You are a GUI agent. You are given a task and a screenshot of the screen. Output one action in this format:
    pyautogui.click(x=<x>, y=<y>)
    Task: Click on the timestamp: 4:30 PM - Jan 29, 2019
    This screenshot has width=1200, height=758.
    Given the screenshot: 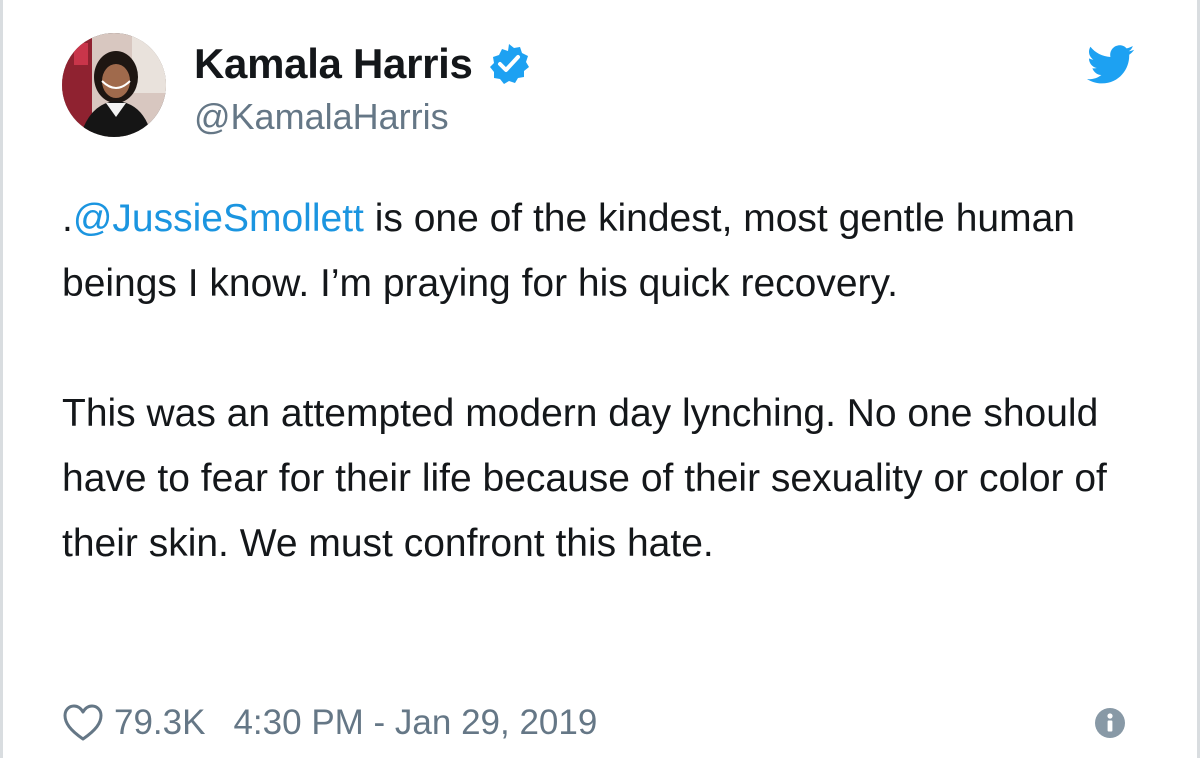 What is the action you would take?
    pyautogui.click(x=415, y=723)
    